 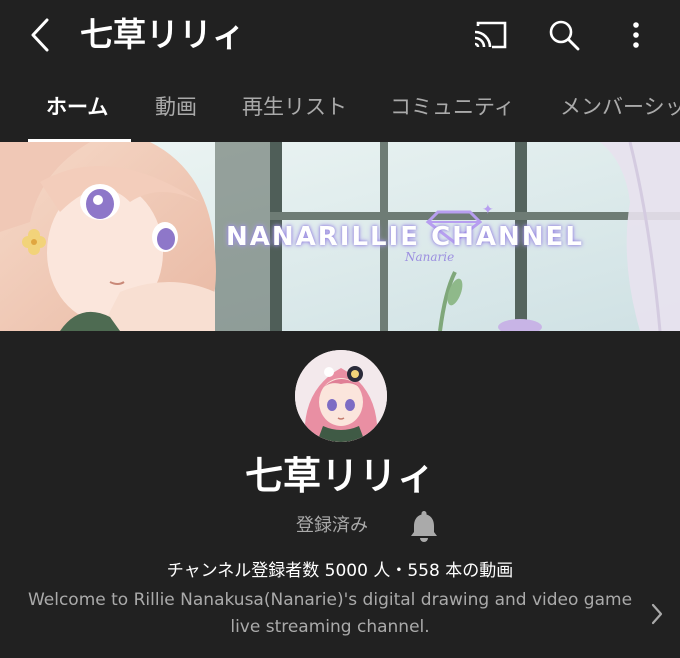 I want to click on search-icon, so click(x=564, y=35).